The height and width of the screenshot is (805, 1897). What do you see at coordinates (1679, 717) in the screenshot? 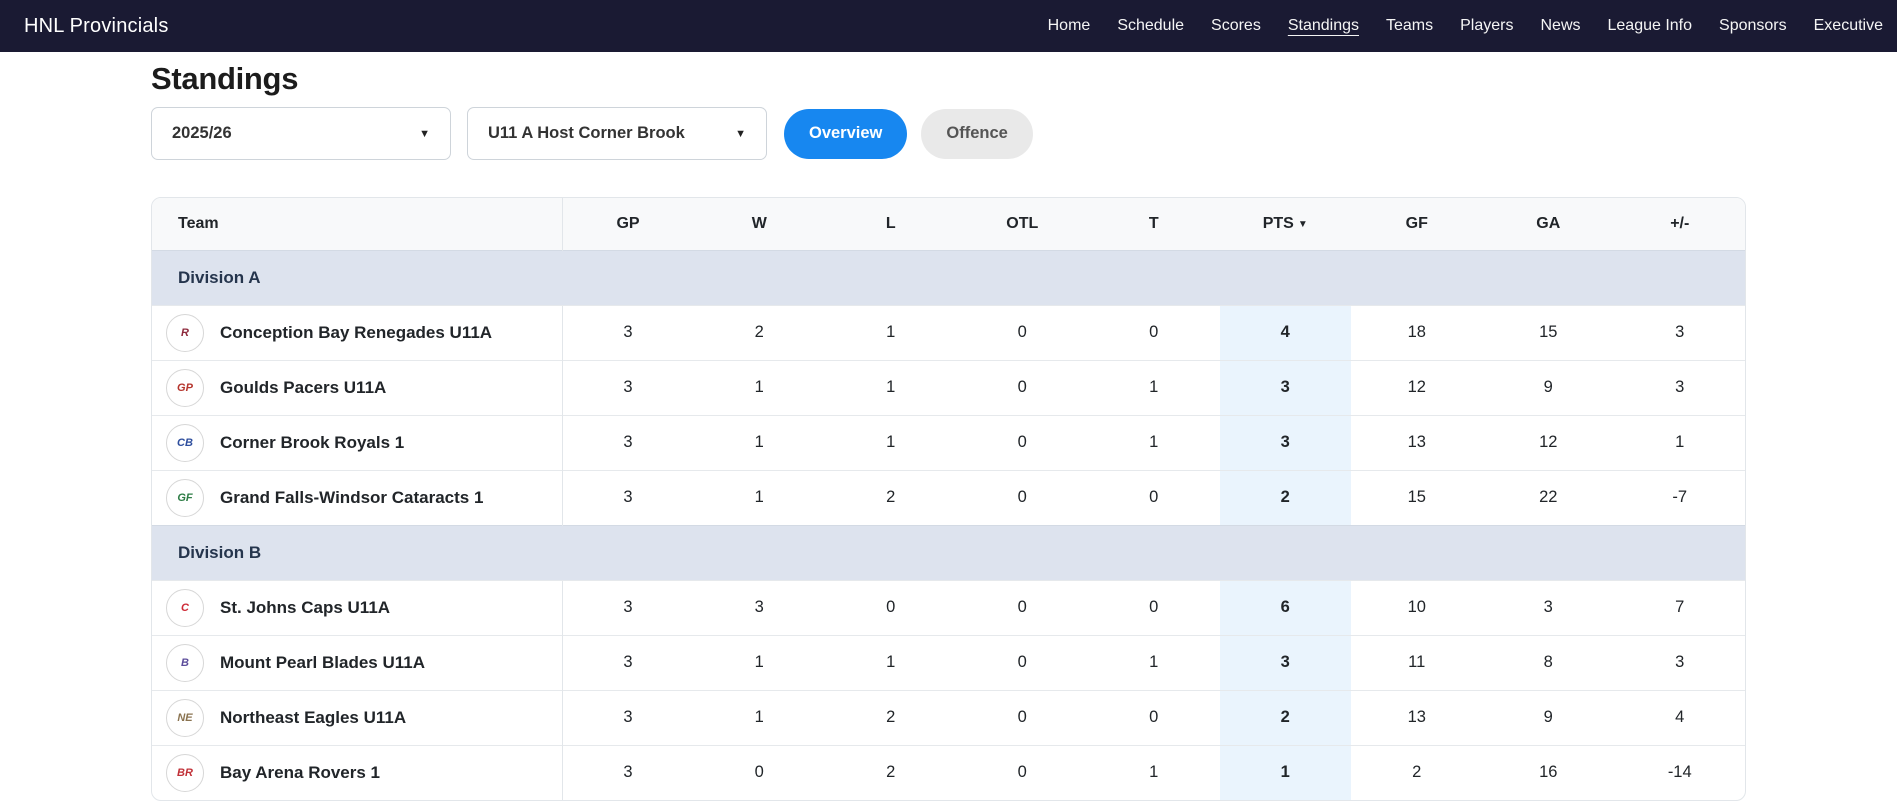
I see `stat-plusminus: 4` at bounding box center [1679, 717].